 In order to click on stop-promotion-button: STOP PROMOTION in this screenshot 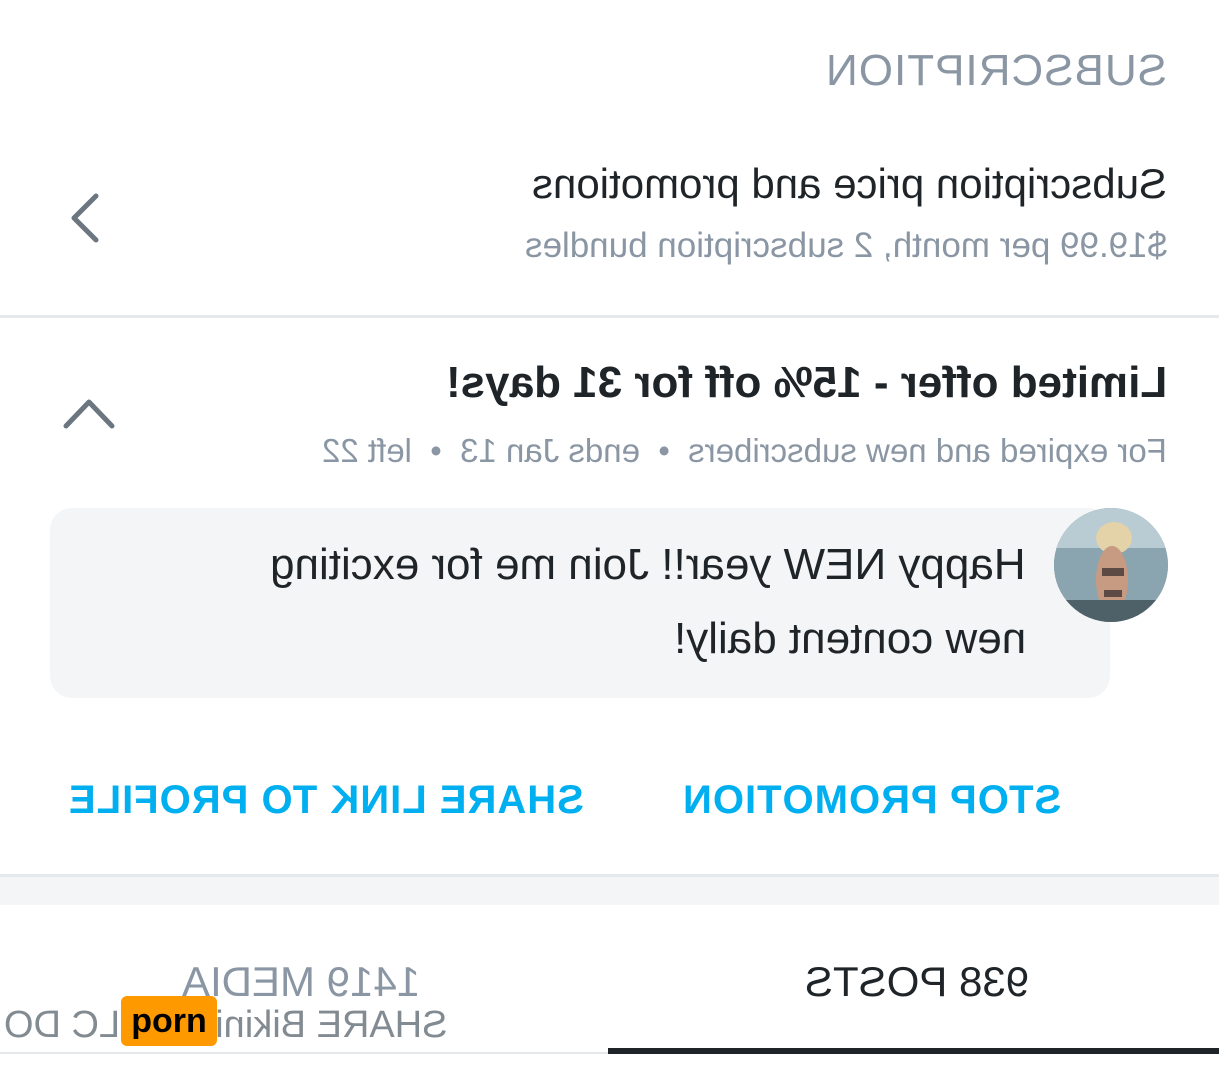, I will do `click(871, 800)`.